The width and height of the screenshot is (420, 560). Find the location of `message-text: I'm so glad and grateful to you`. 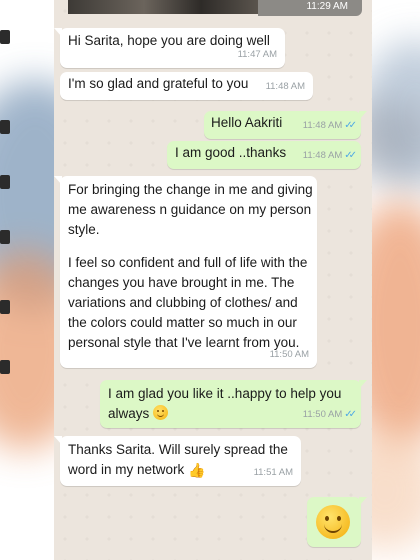

message-text: I'm so glad and grateful to you is located at coordinates (158, 83).